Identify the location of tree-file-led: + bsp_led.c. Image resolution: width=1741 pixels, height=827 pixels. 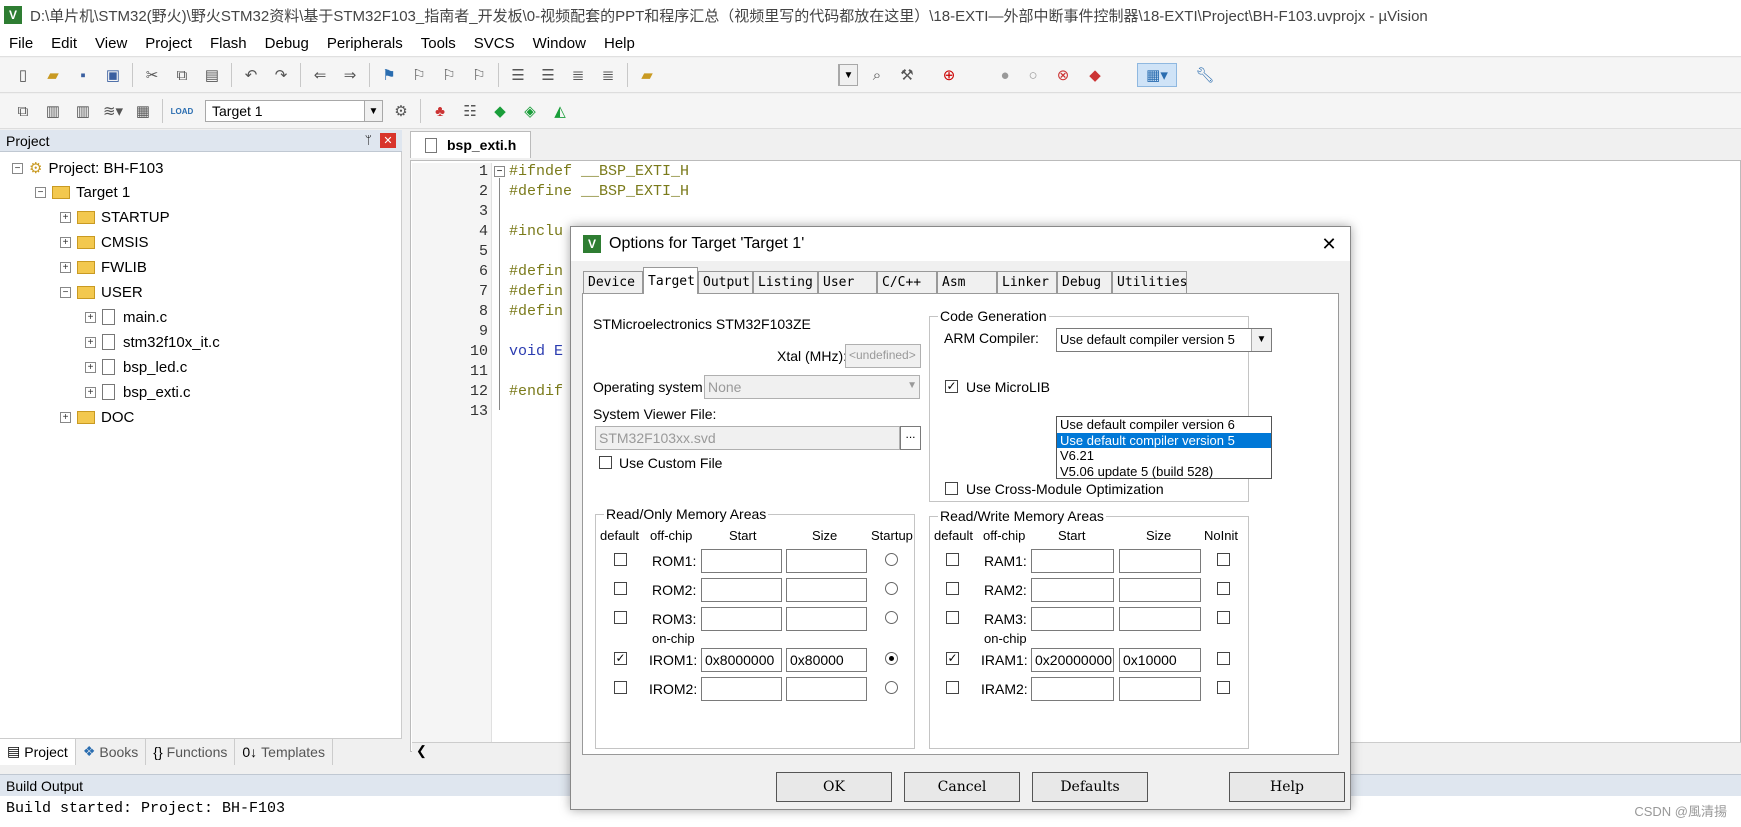
(136, 367).